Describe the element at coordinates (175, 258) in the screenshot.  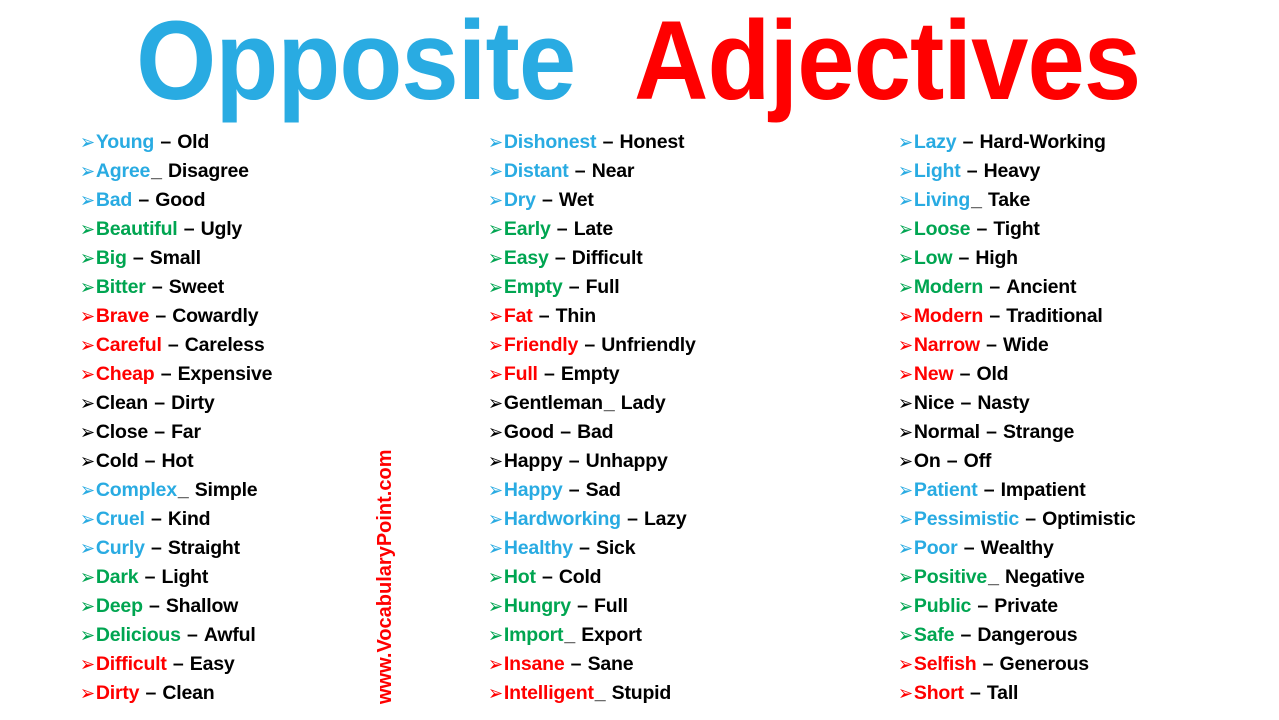
I see `opposite-word: Small` at that location.